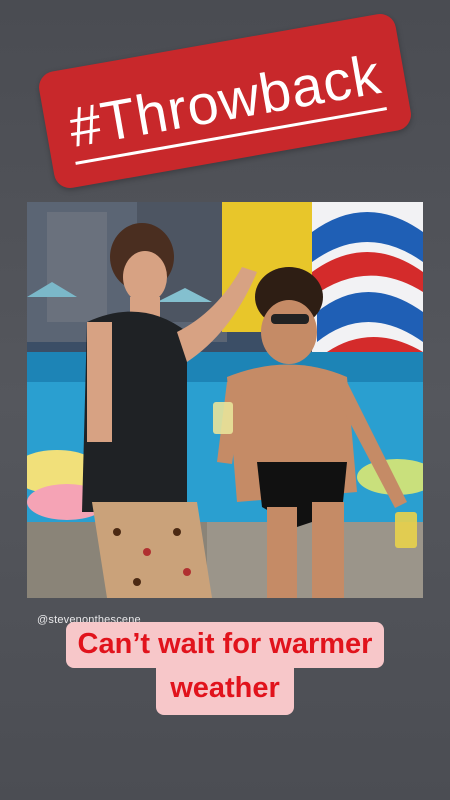 This screenshot has width=450, height=800. I want to click on caption-line-1: Can’t wait for warmer, so click(225, 645).